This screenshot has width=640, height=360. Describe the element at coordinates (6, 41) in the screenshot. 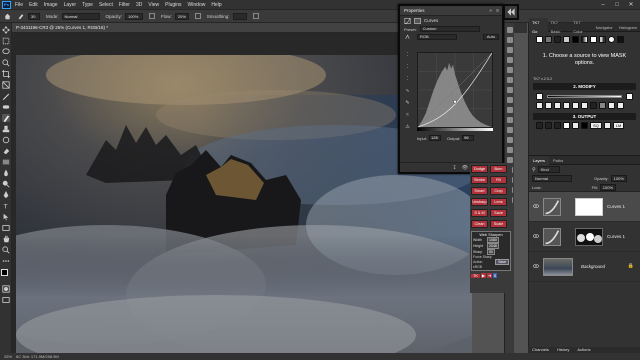

I see `marquee-tool-icon` at that location.